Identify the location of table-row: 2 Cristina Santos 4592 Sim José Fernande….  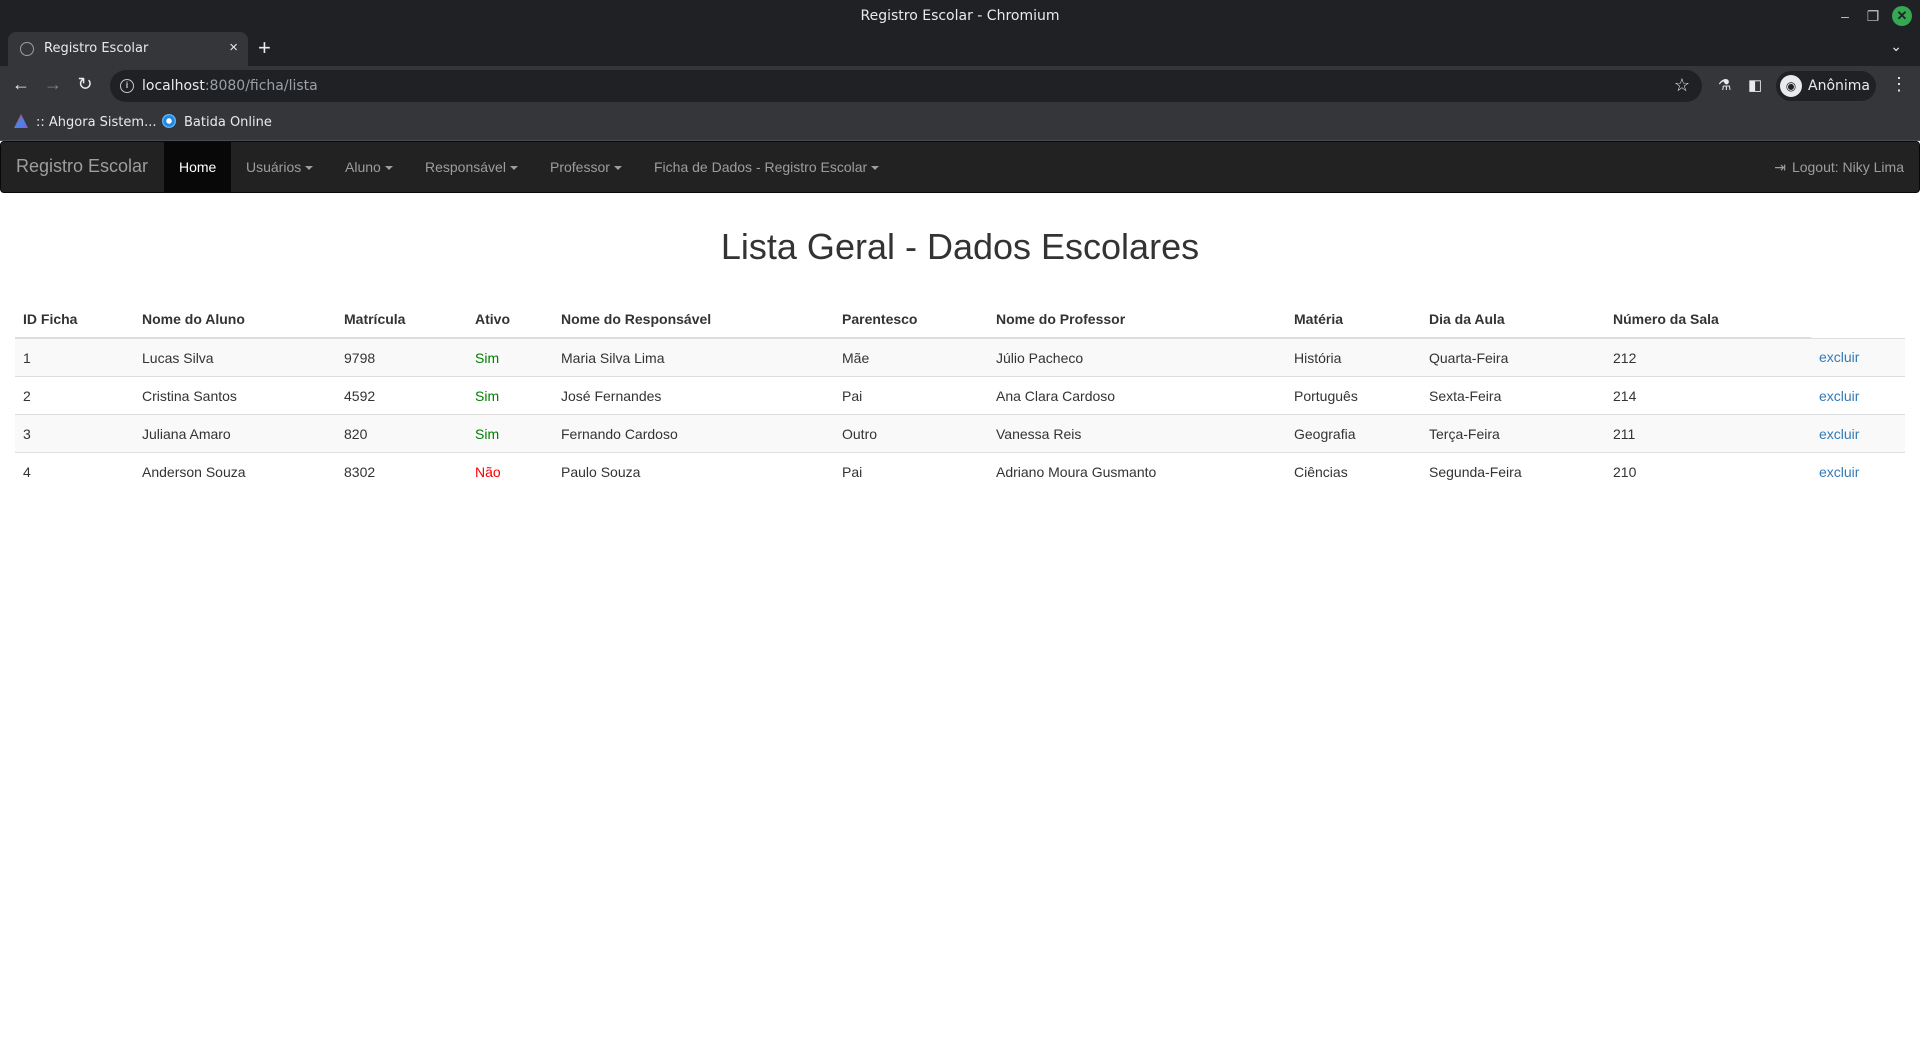
(960, 395).